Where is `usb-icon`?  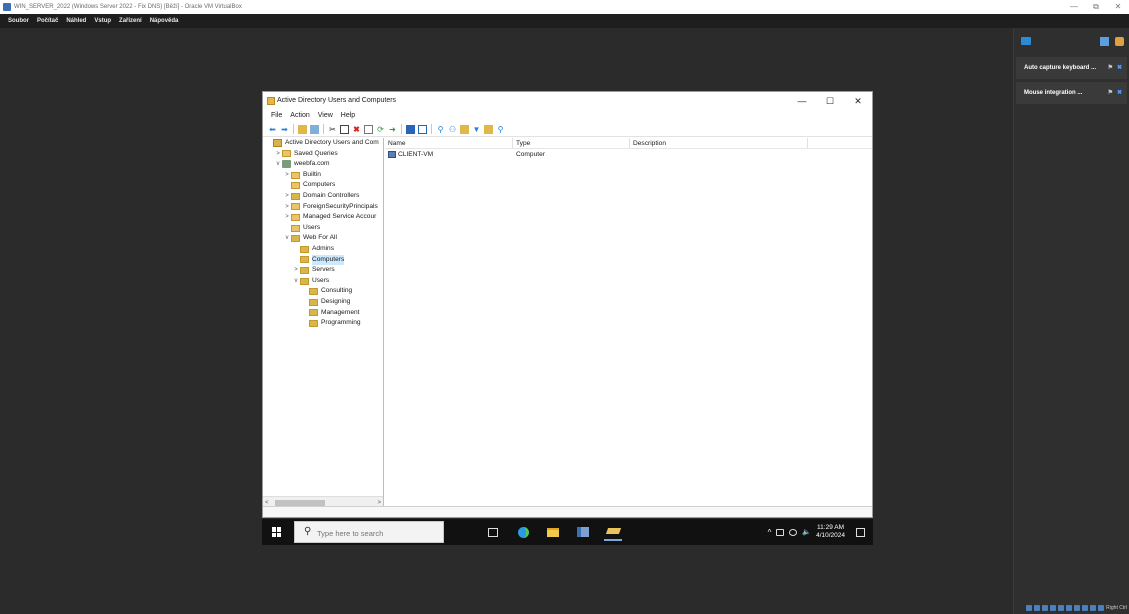
usb-icon is located at coordinates (1061, 608).